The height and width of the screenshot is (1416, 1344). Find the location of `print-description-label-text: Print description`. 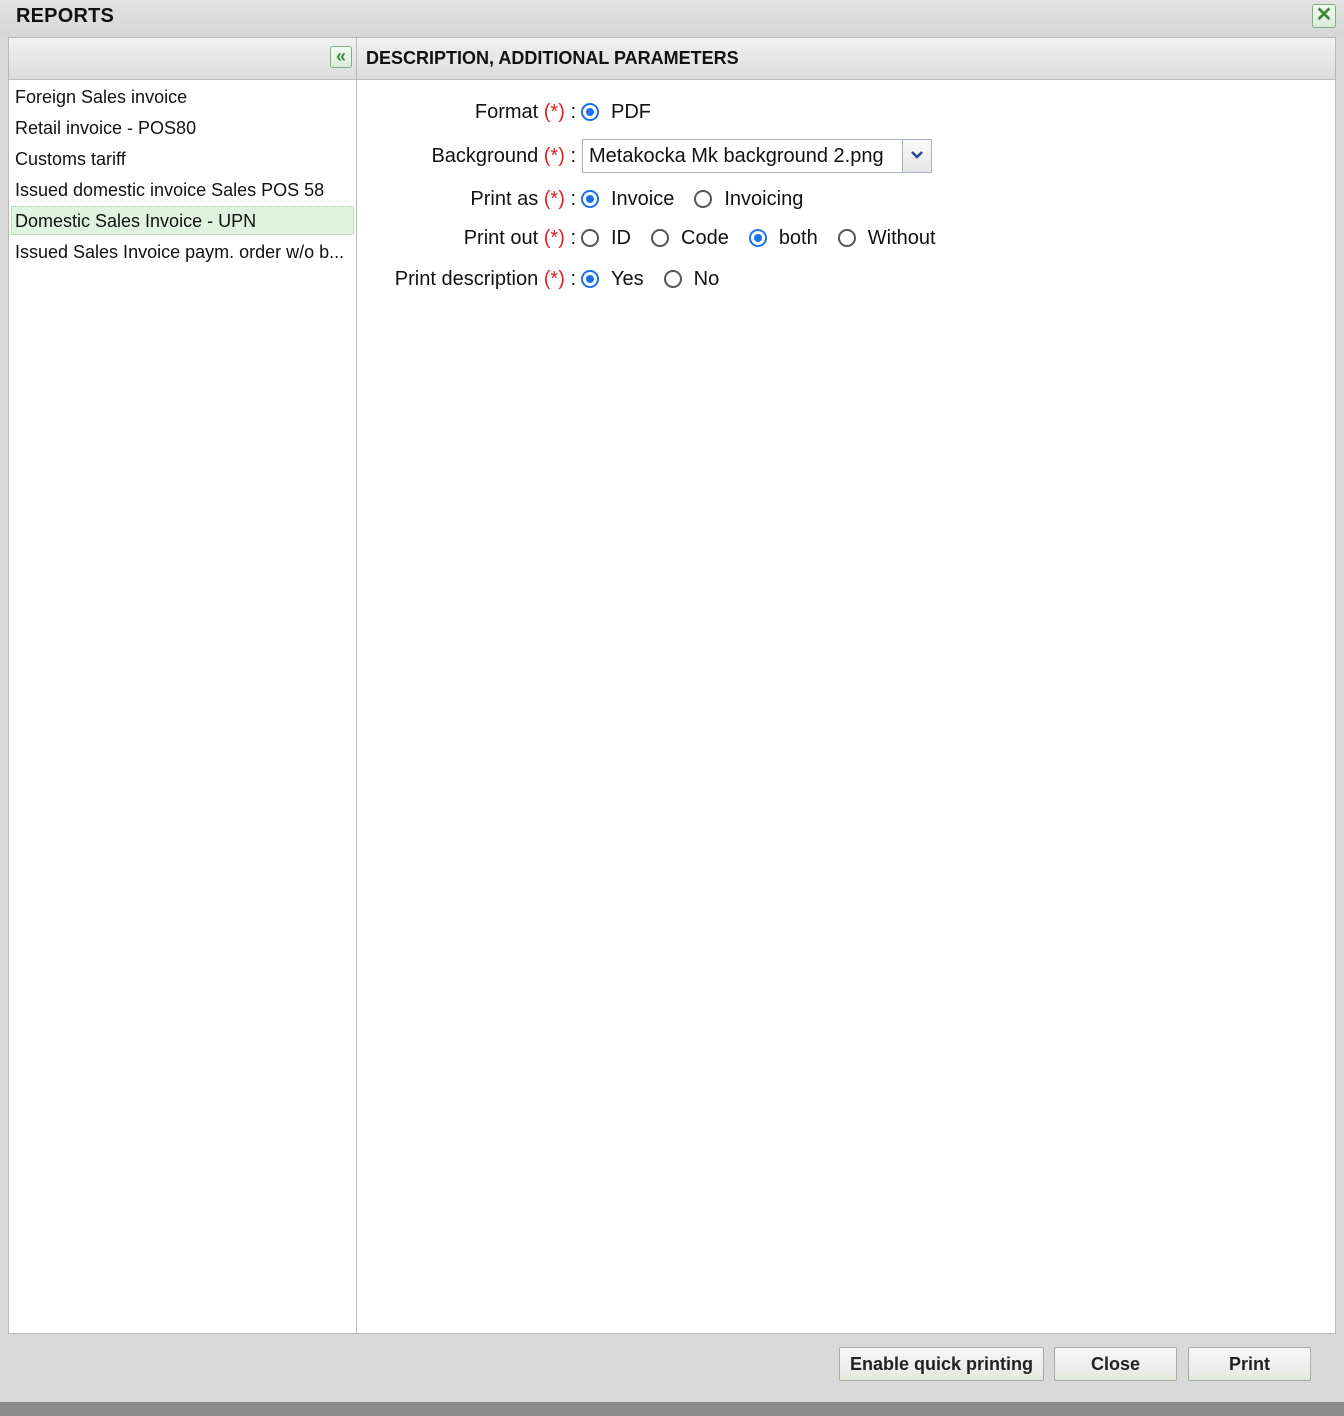

print-description-label-text: Print description is located at coordinates (466, 279).